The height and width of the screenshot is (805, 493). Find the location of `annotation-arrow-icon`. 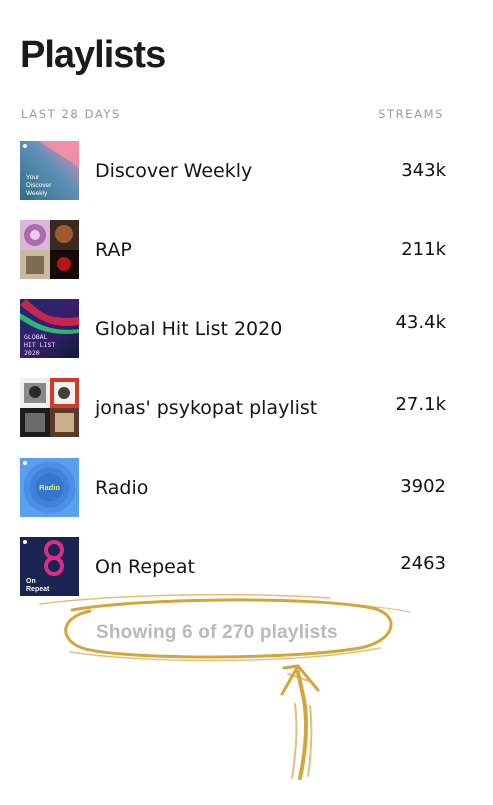

annotation-arrow-icon is located at coordinates (300, 722).